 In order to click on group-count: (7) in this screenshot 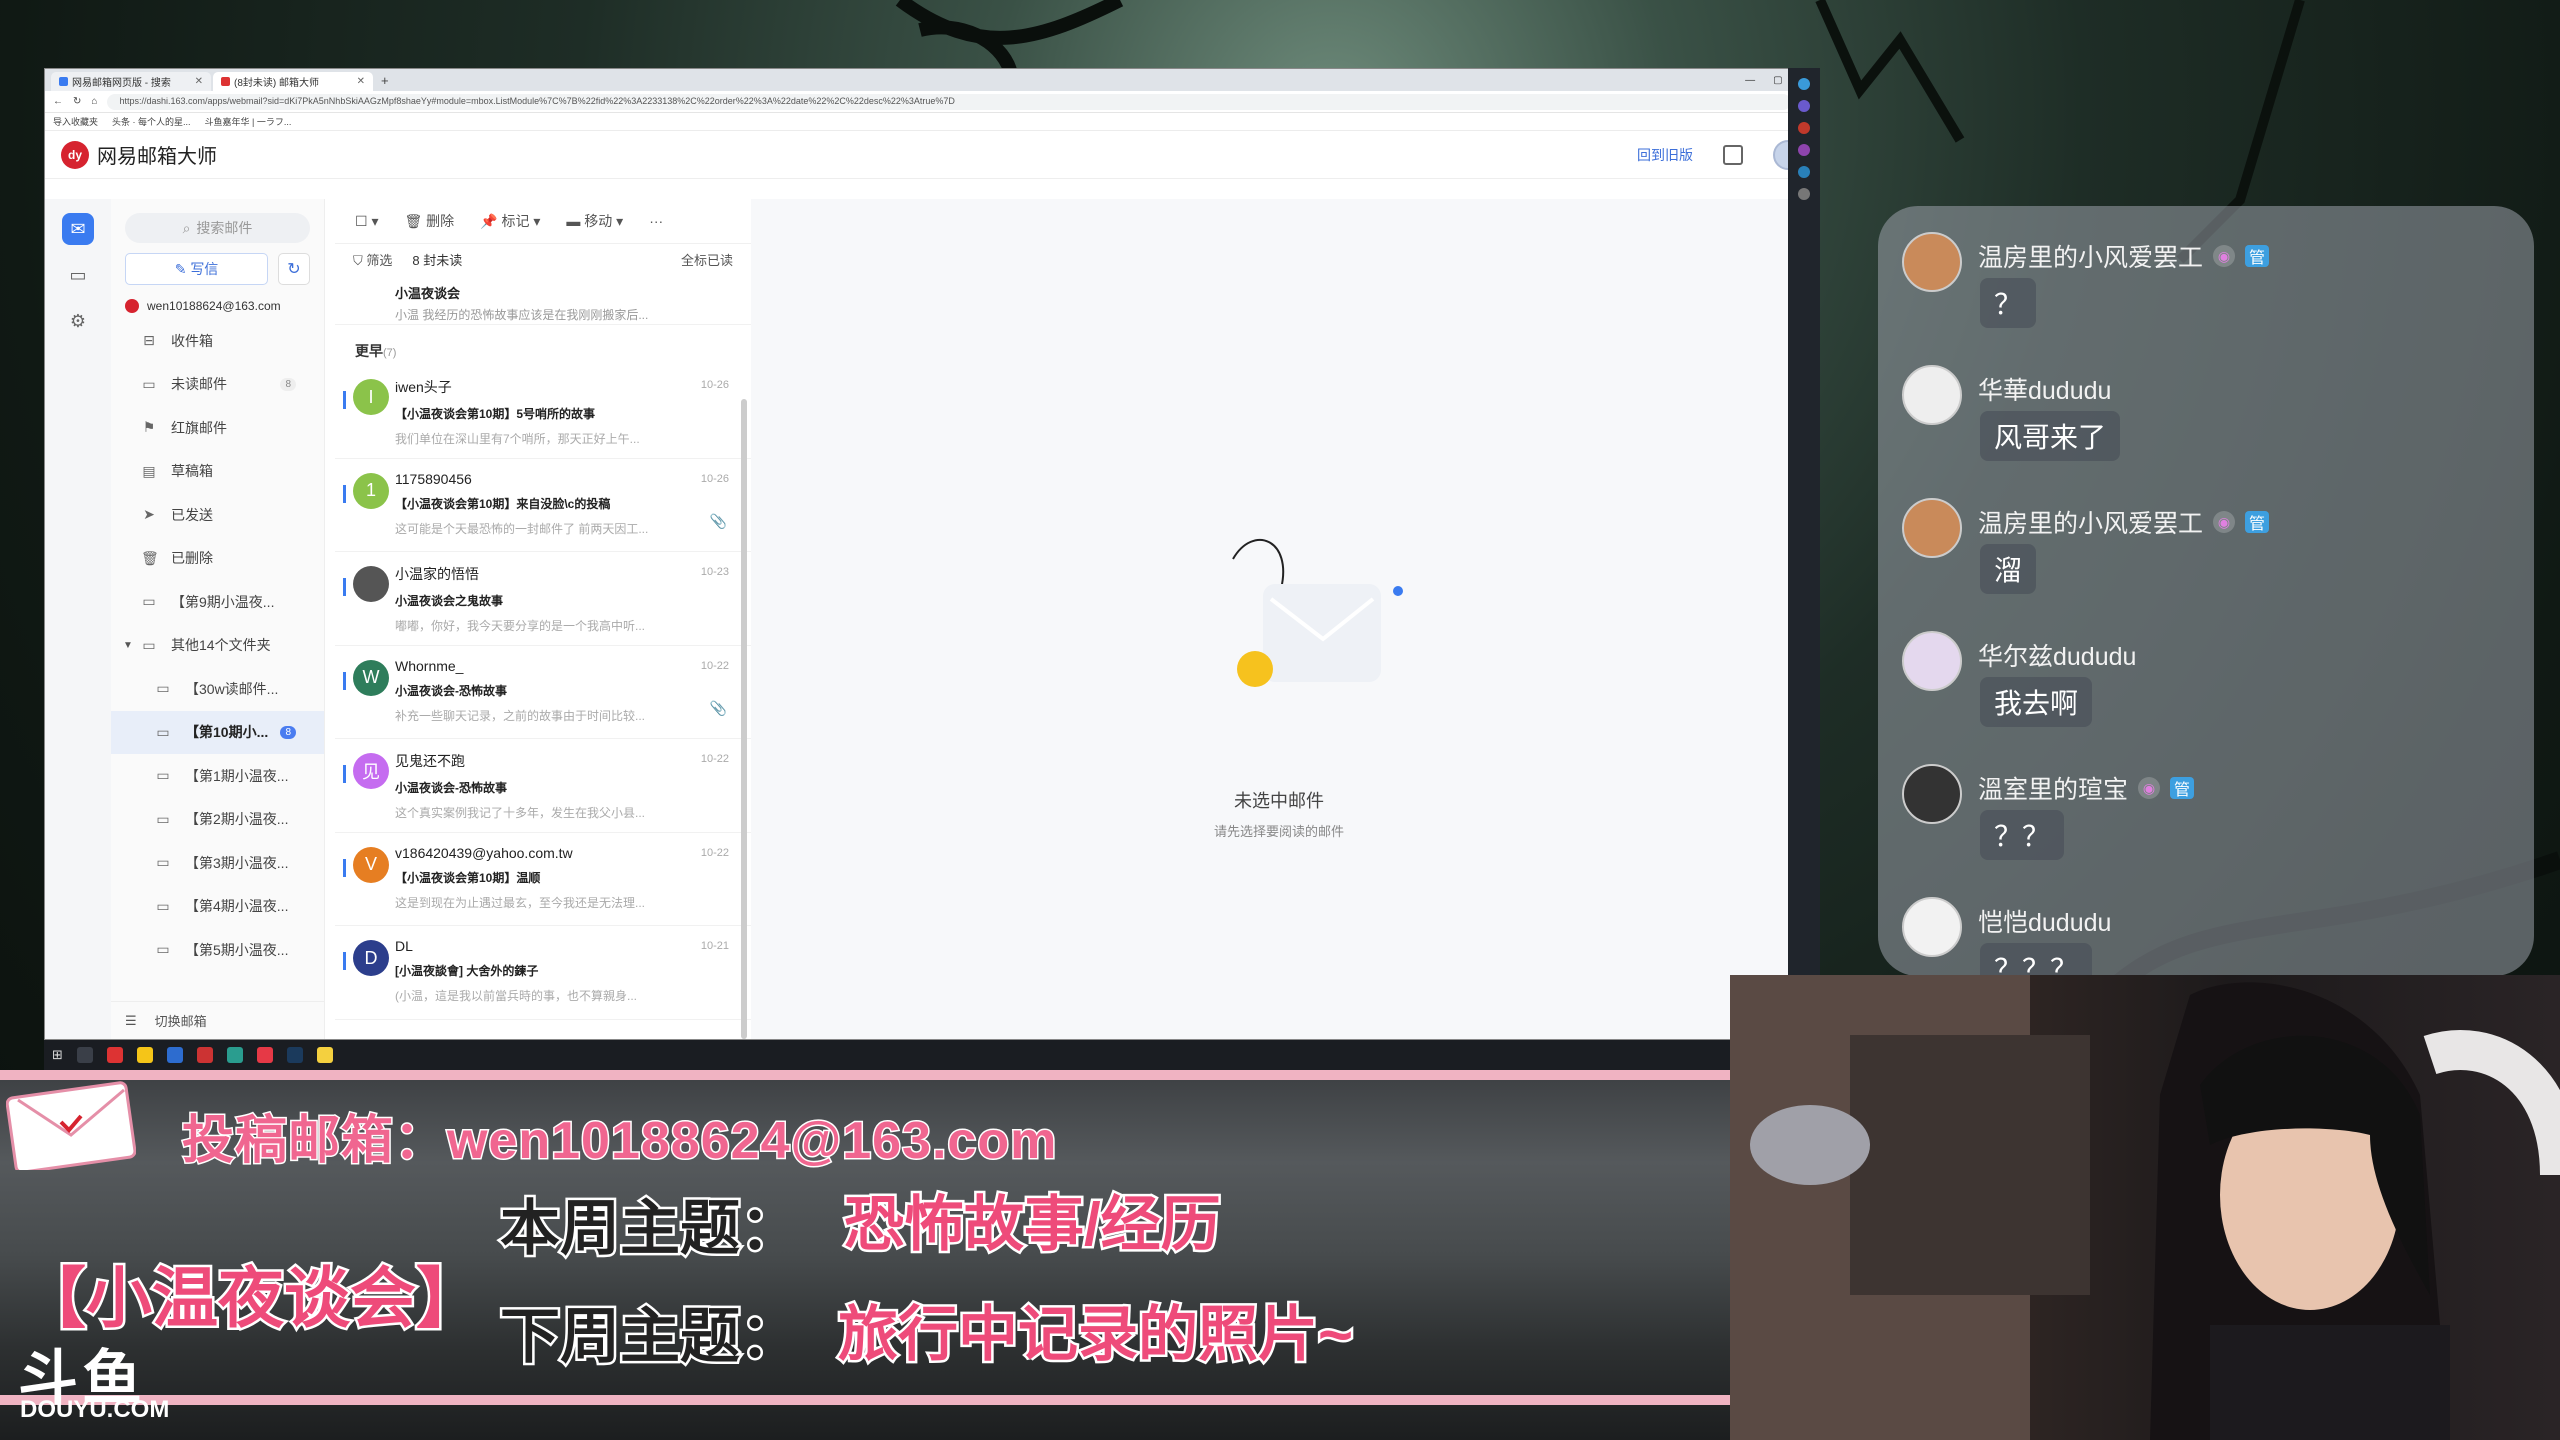, I will do `click(390, 353)`.